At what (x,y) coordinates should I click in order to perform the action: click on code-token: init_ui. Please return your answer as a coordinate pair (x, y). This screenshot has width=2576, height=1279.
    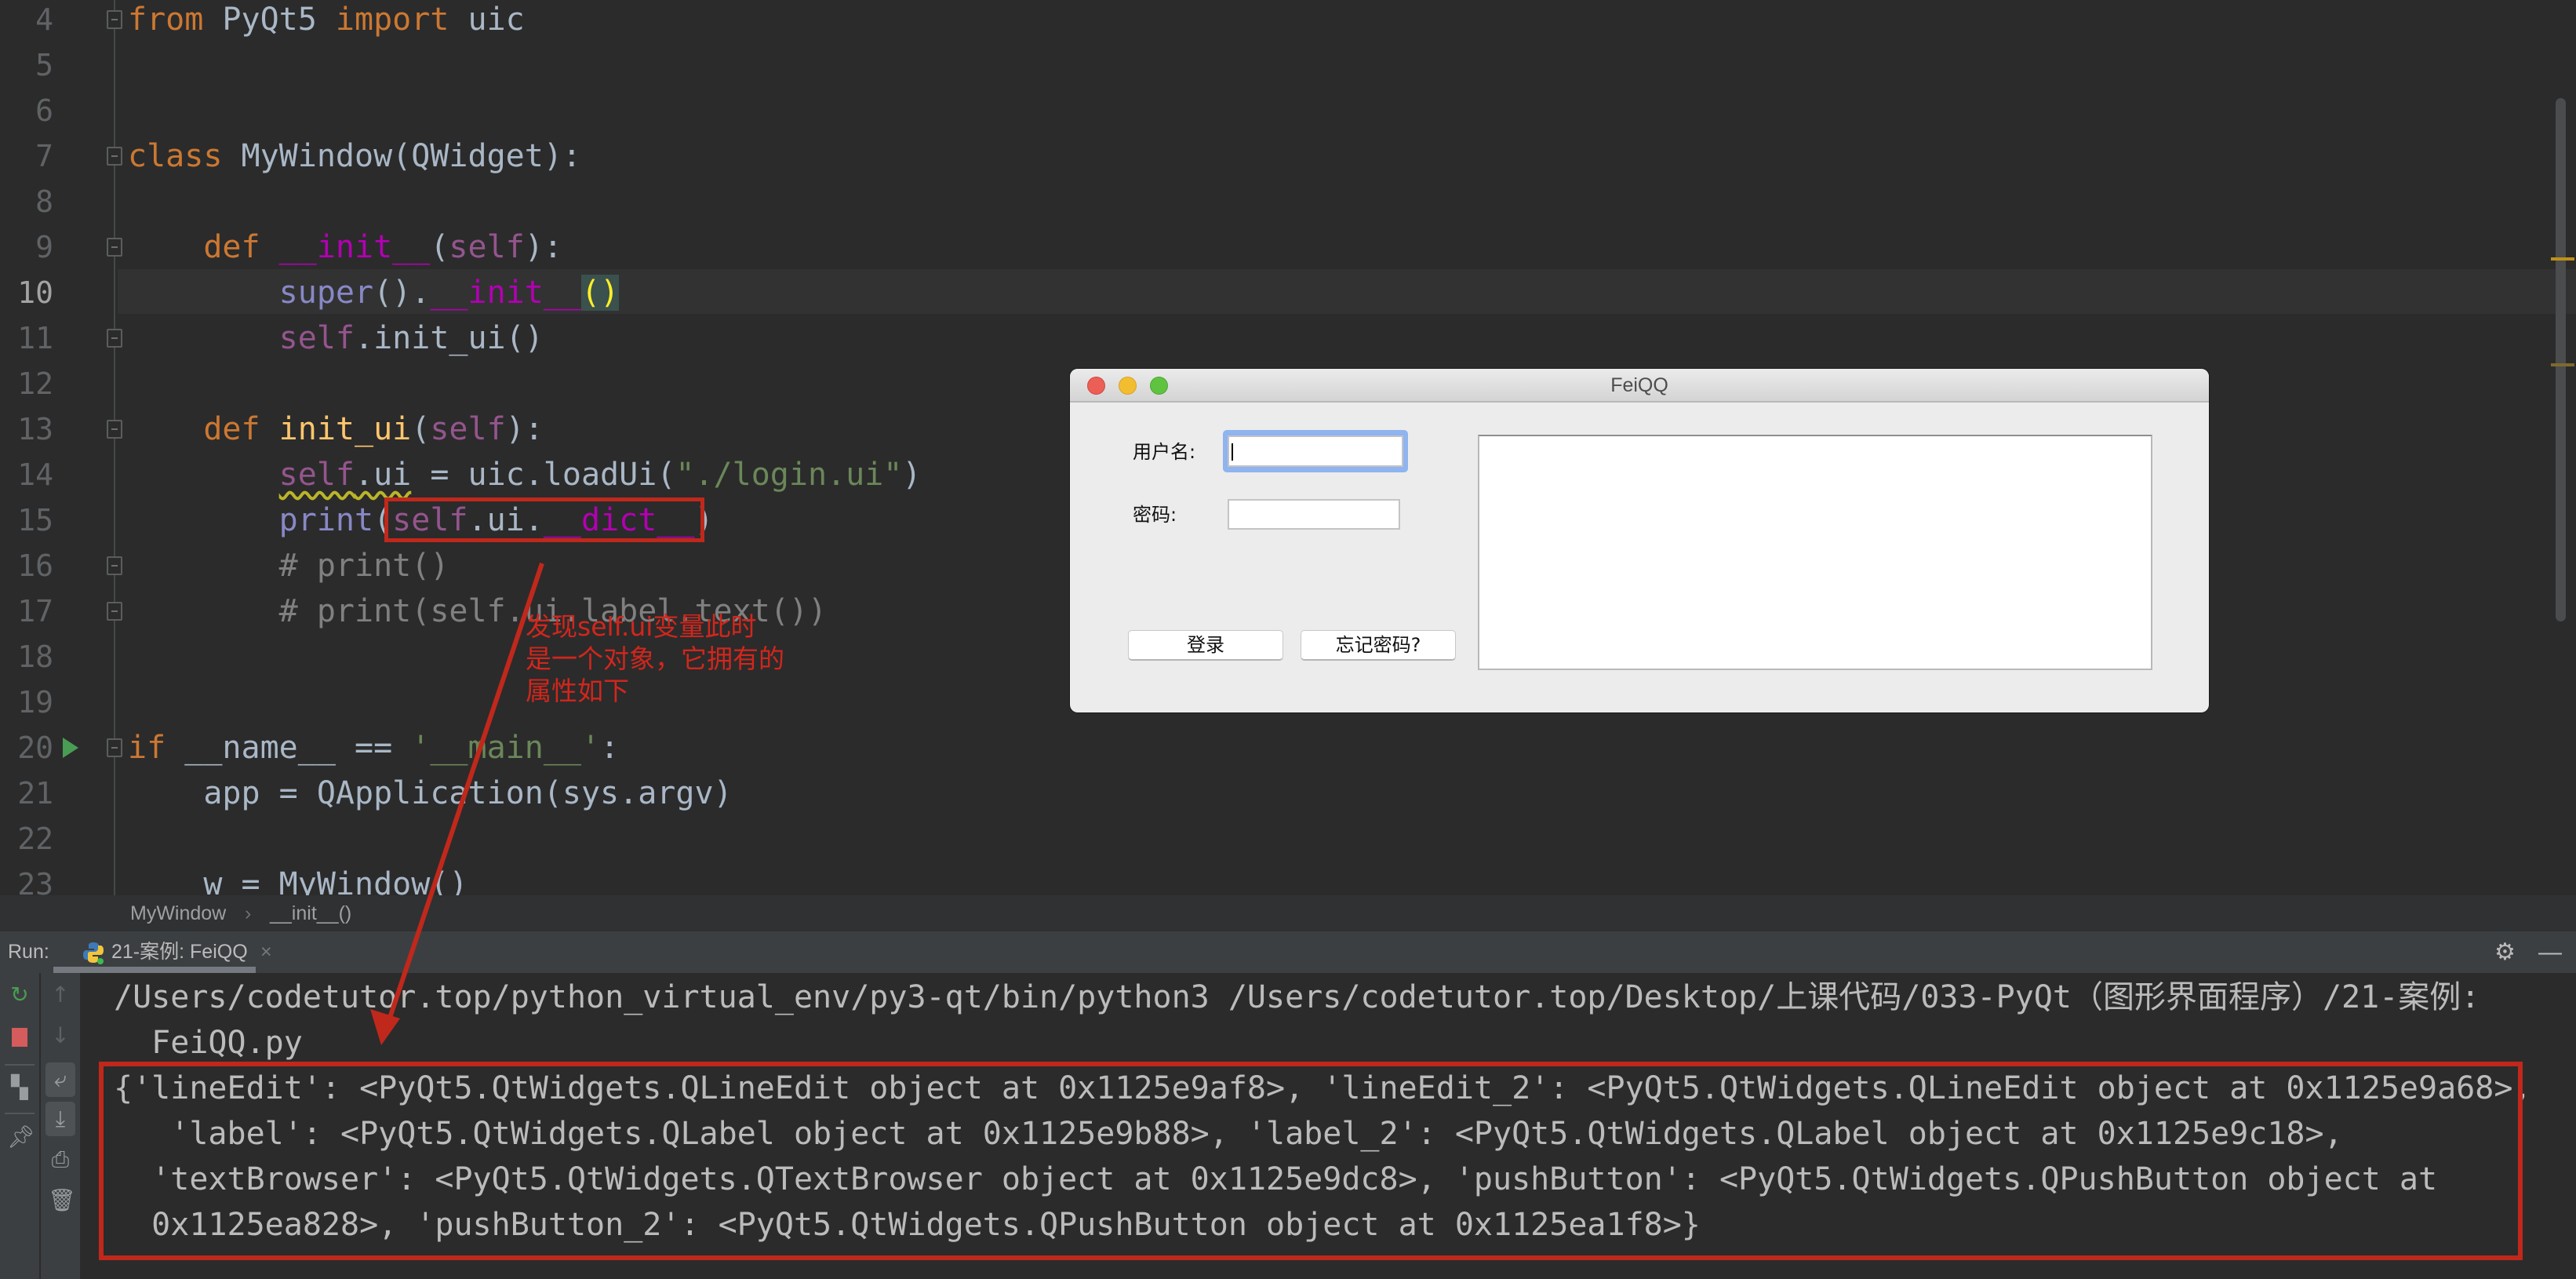
    Looking at the image, I should click on (345, 429).